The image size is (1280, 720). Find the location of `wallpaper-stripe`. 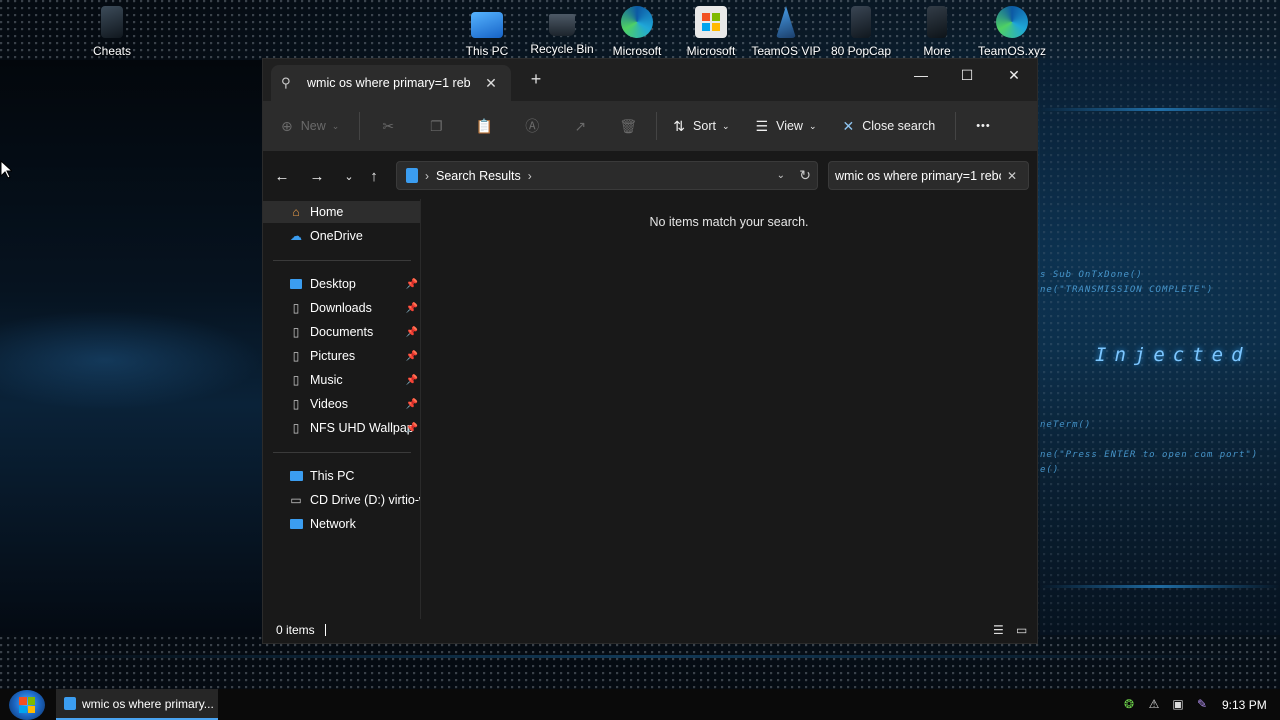

wallpaper-stripe is located at coordinates (1160, 109).